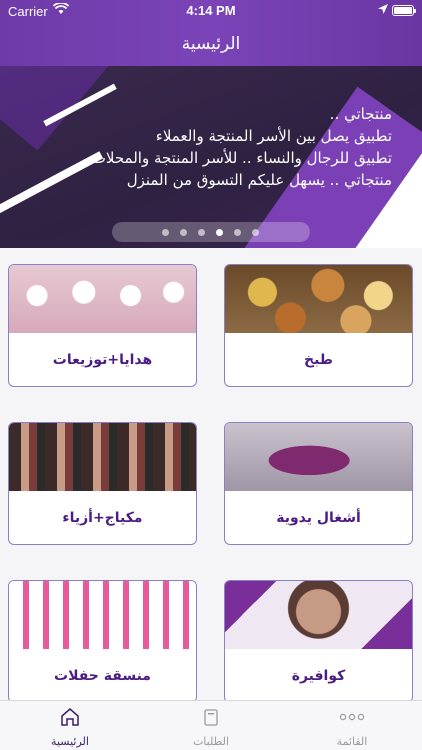 This screenshot has width=422, height=750. I want to click on category-label: مكياج+أزياء, so click(102, 518).